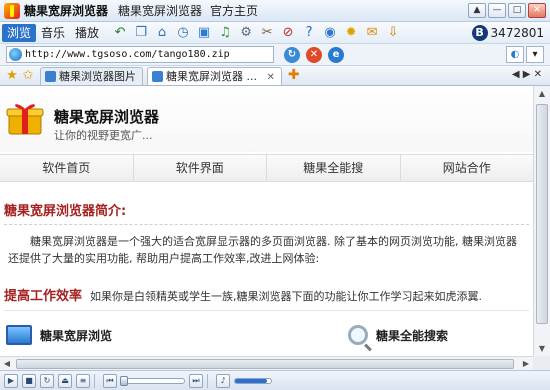 Image resolution: width=550 pixels, height=390 pixels. What do you see at coordinates (183, 33) in the screenshot?
I see `history-icon: ◷` at bounding box center [183, 33].